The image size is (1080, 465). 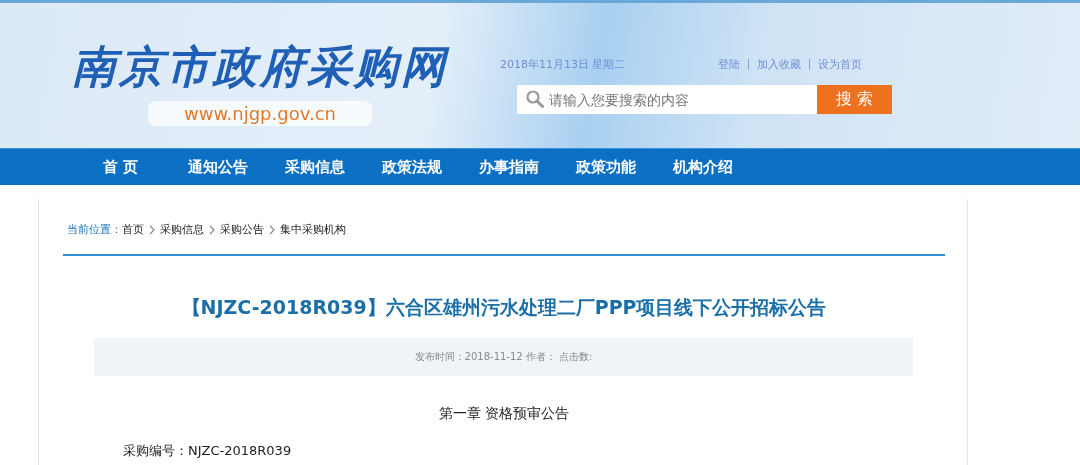 I want to click on nav-item: 采购信息, so click(x=314, y=167).